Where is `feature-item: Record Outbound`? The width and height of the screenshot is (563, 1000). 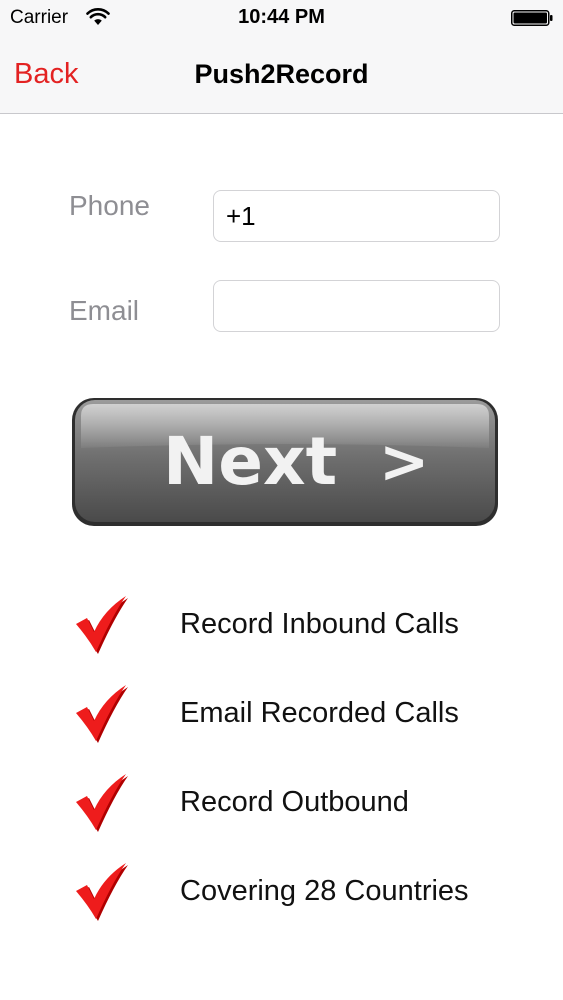 feature-item: Record Outbound is located at coordinates (307, 807).